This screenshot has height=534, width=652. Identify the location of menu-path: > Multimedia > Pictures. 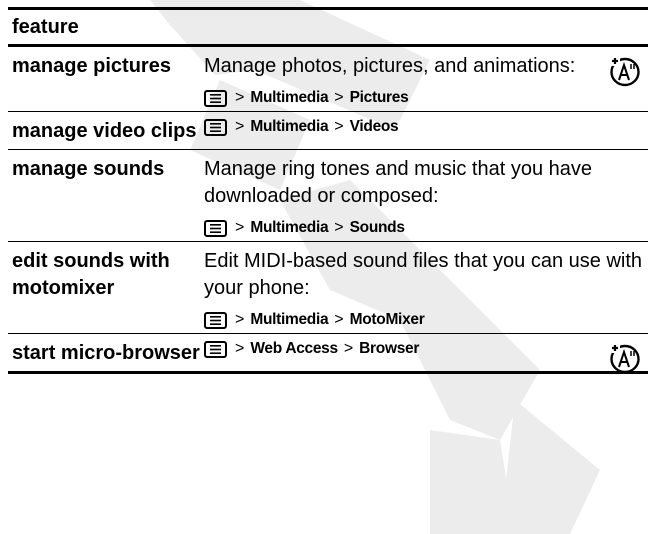
(424, 98).